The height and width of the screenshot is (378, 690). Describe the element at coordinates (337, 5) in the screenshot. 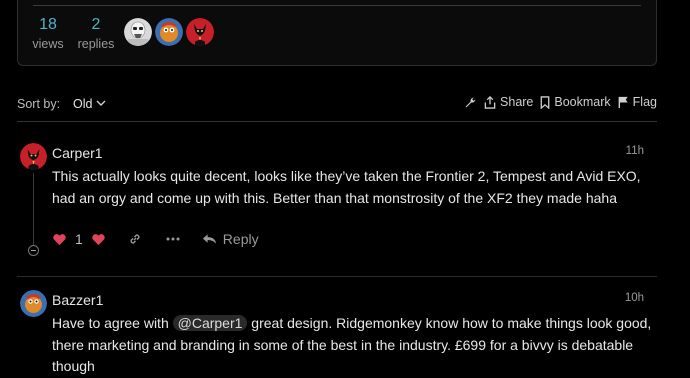

I see `summary-divider` at that location.